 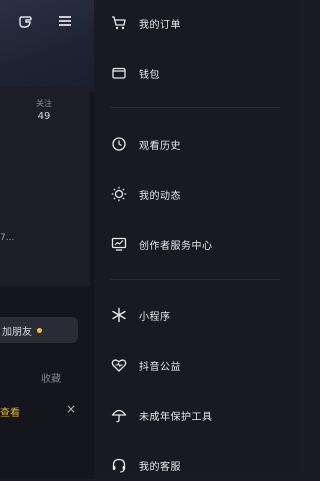 I want to click on clock-icon, so click(x=119, y=144).